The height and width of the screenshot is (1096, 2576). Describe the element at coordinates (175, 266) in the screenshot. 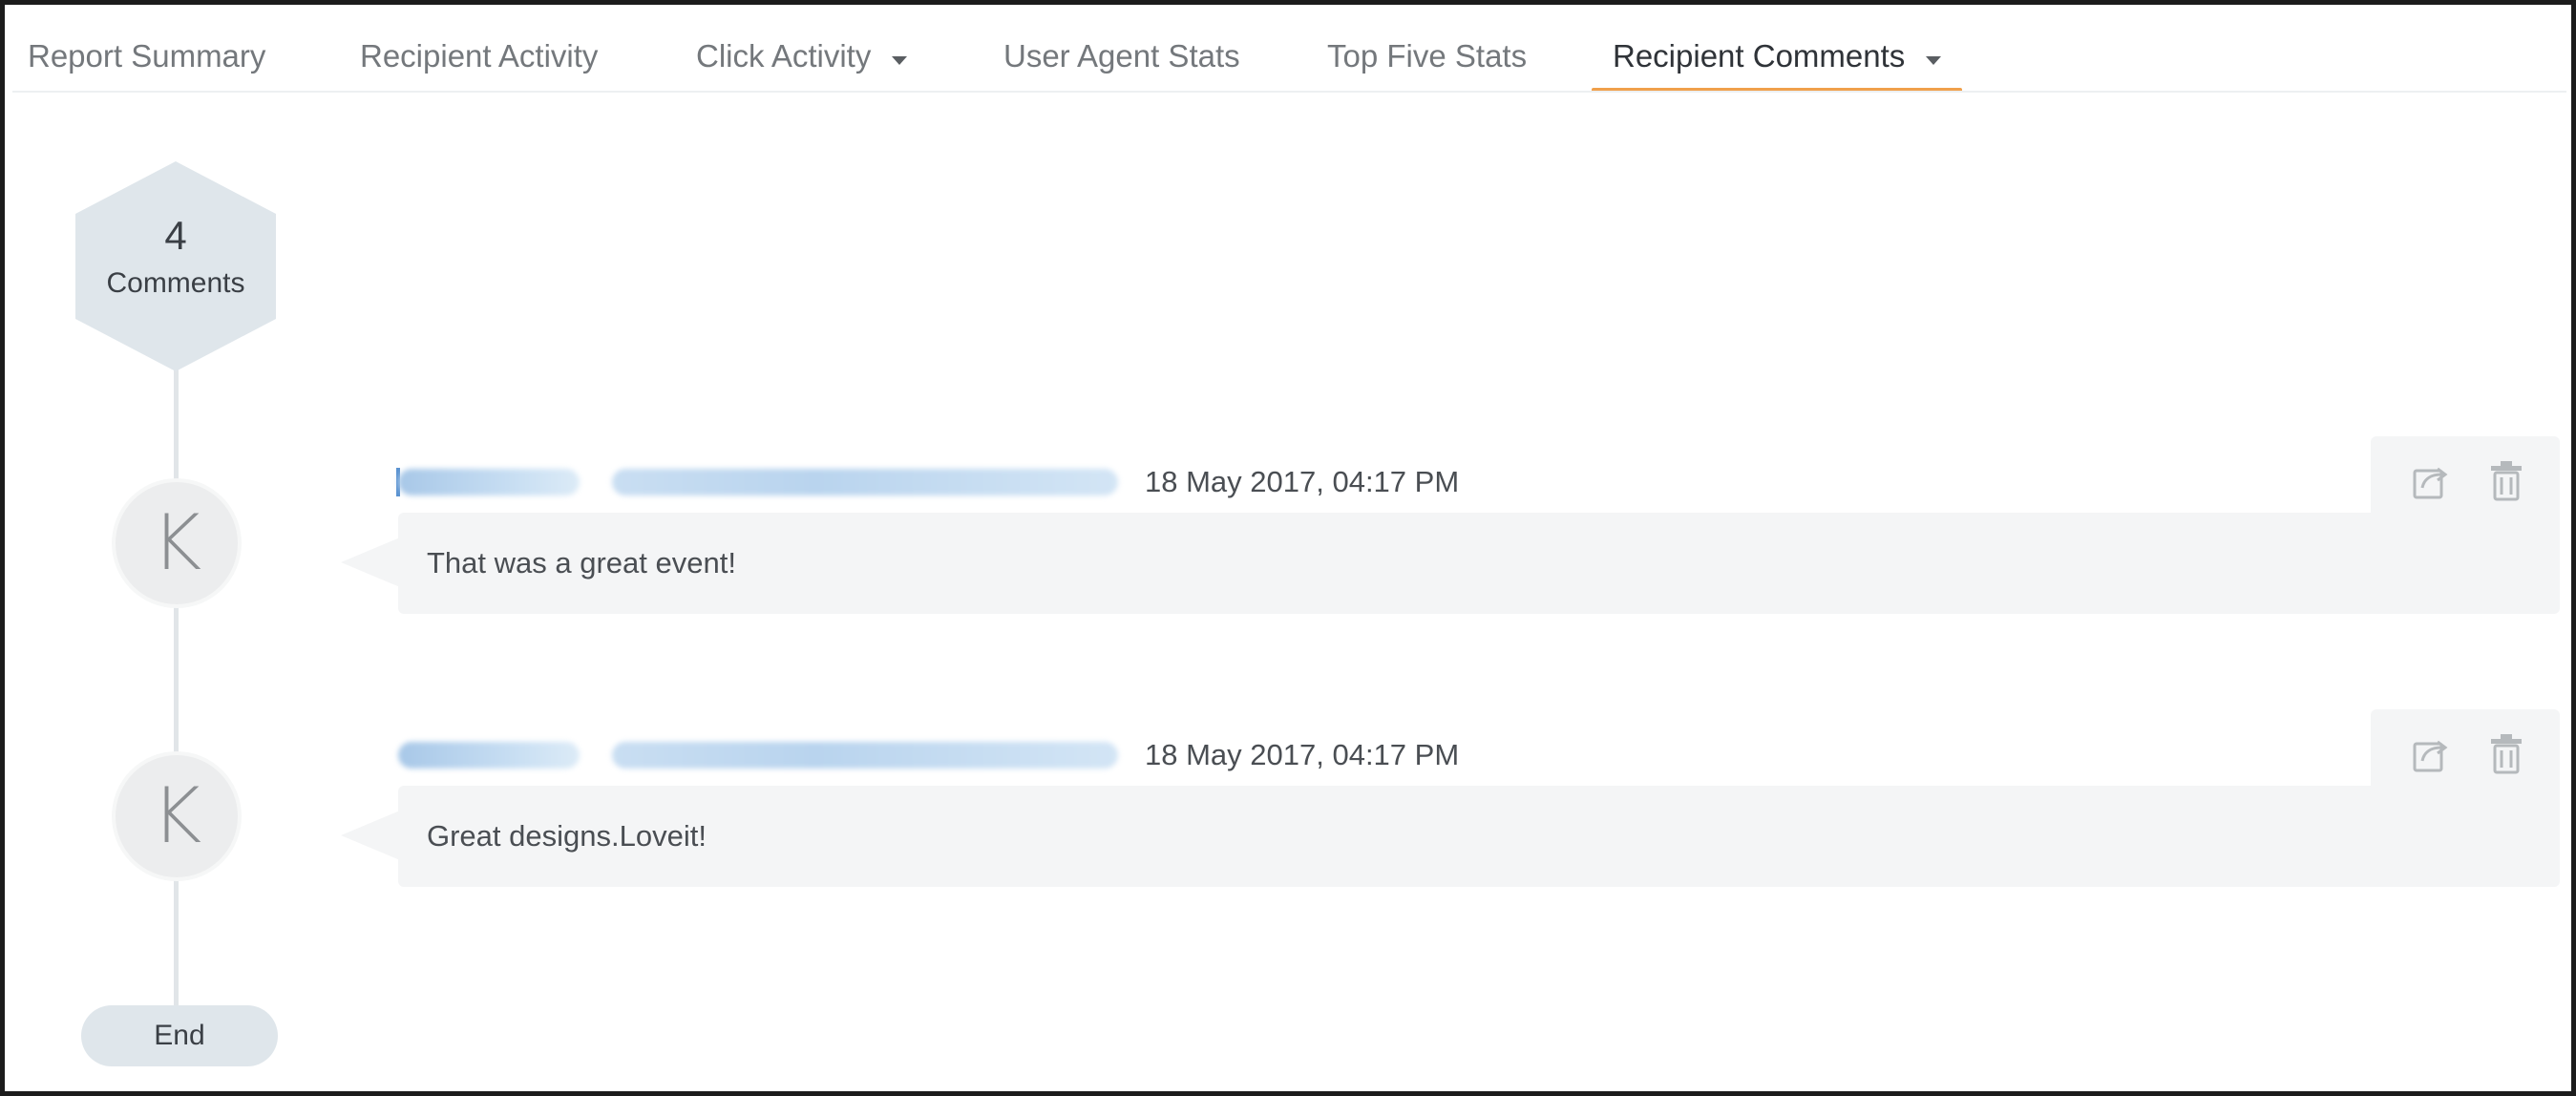

I see `comments-count-hexagon` at that location.